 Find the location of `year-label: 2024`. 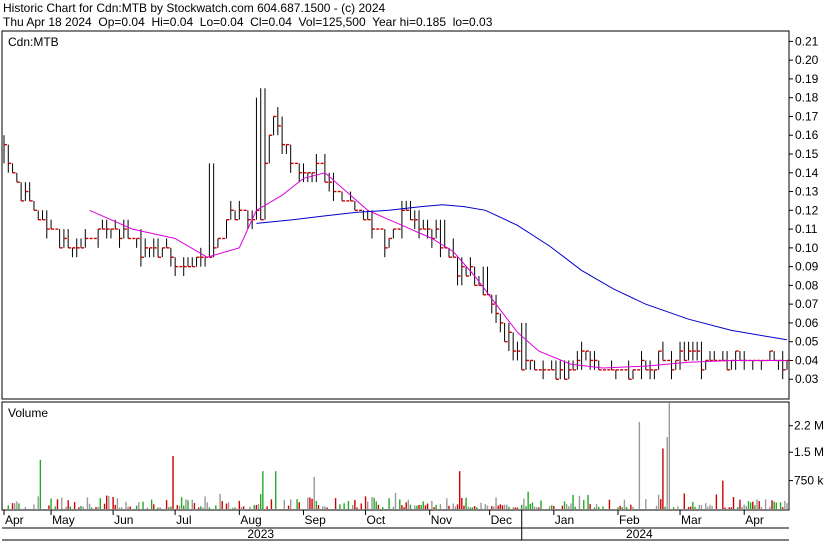

year-label: 2024 is located at coordinates (639, 534).